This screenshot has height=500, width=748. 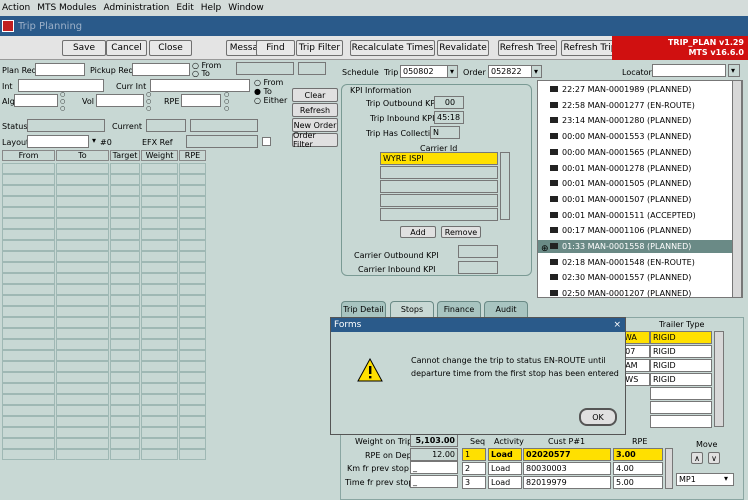 What do you see at coordinates (201, 100) in the screenshot?
I see `rpe-field` at bounding box center [201, 100].